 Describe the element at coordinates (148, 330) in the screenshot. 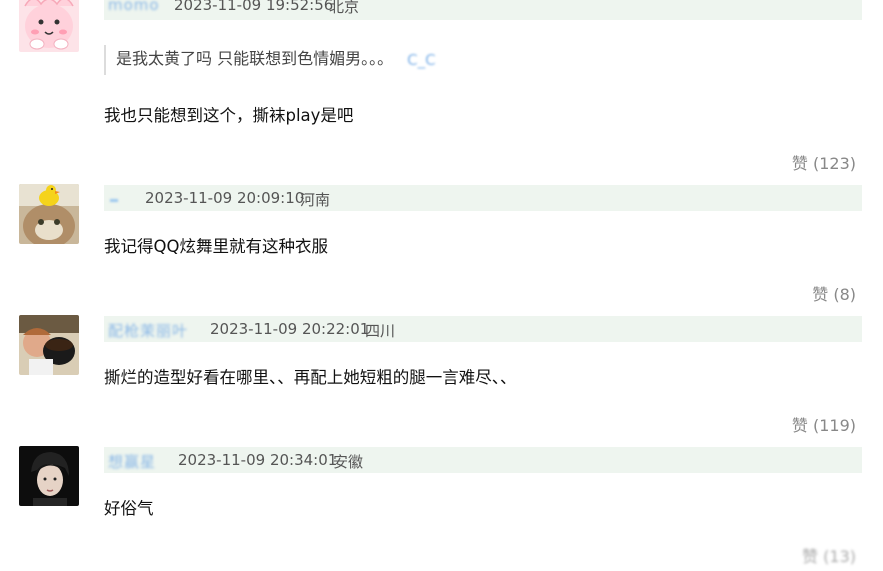

I see `username-link: 配枪茉丽叶` at that location.